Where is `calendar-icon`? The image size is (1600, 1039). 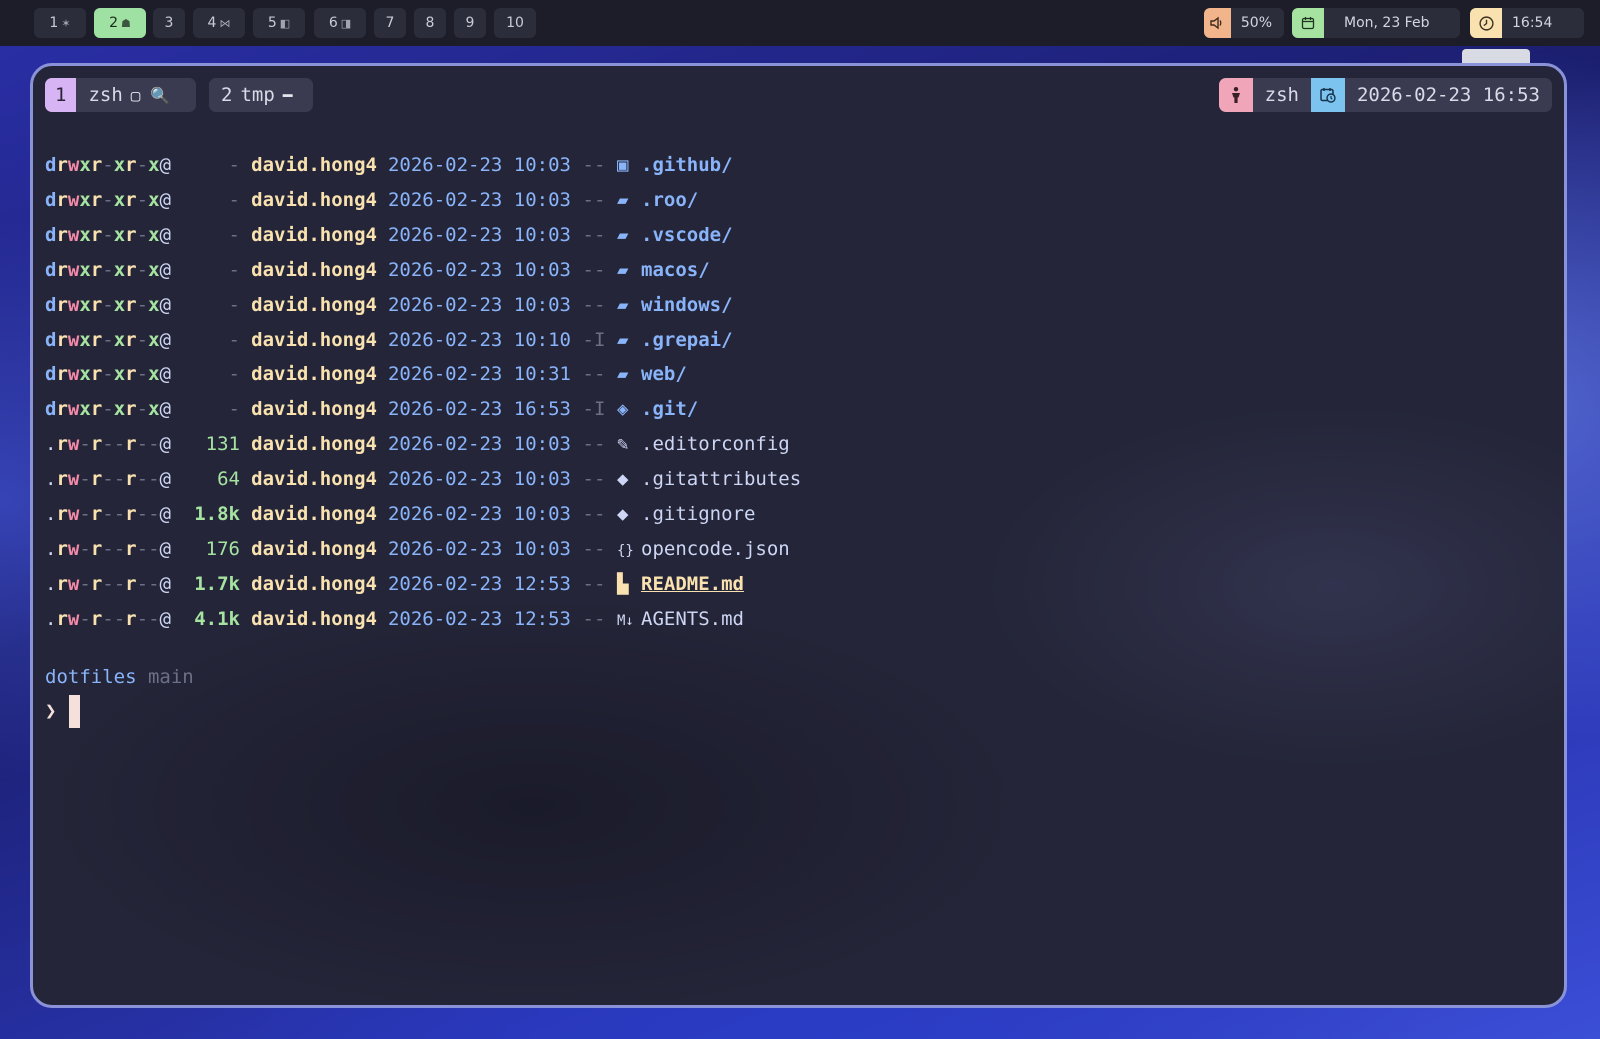 calendar-icon is located at coordinates (1308, 23).